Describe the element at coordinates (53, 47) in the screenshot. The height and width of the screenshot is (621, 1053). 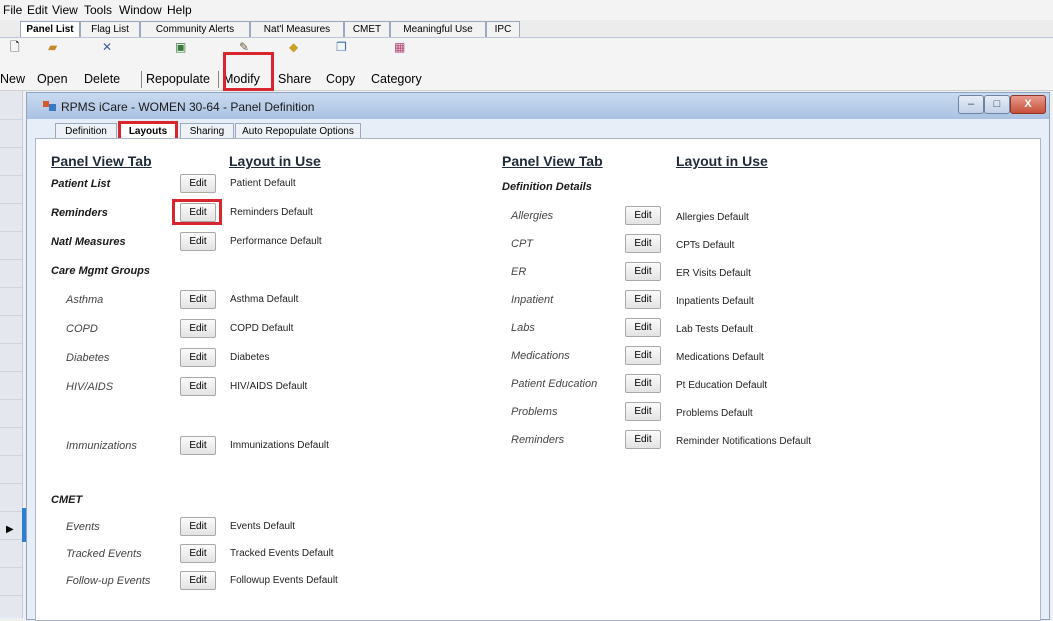
I see `open-folder-icon: ▰` at that location.